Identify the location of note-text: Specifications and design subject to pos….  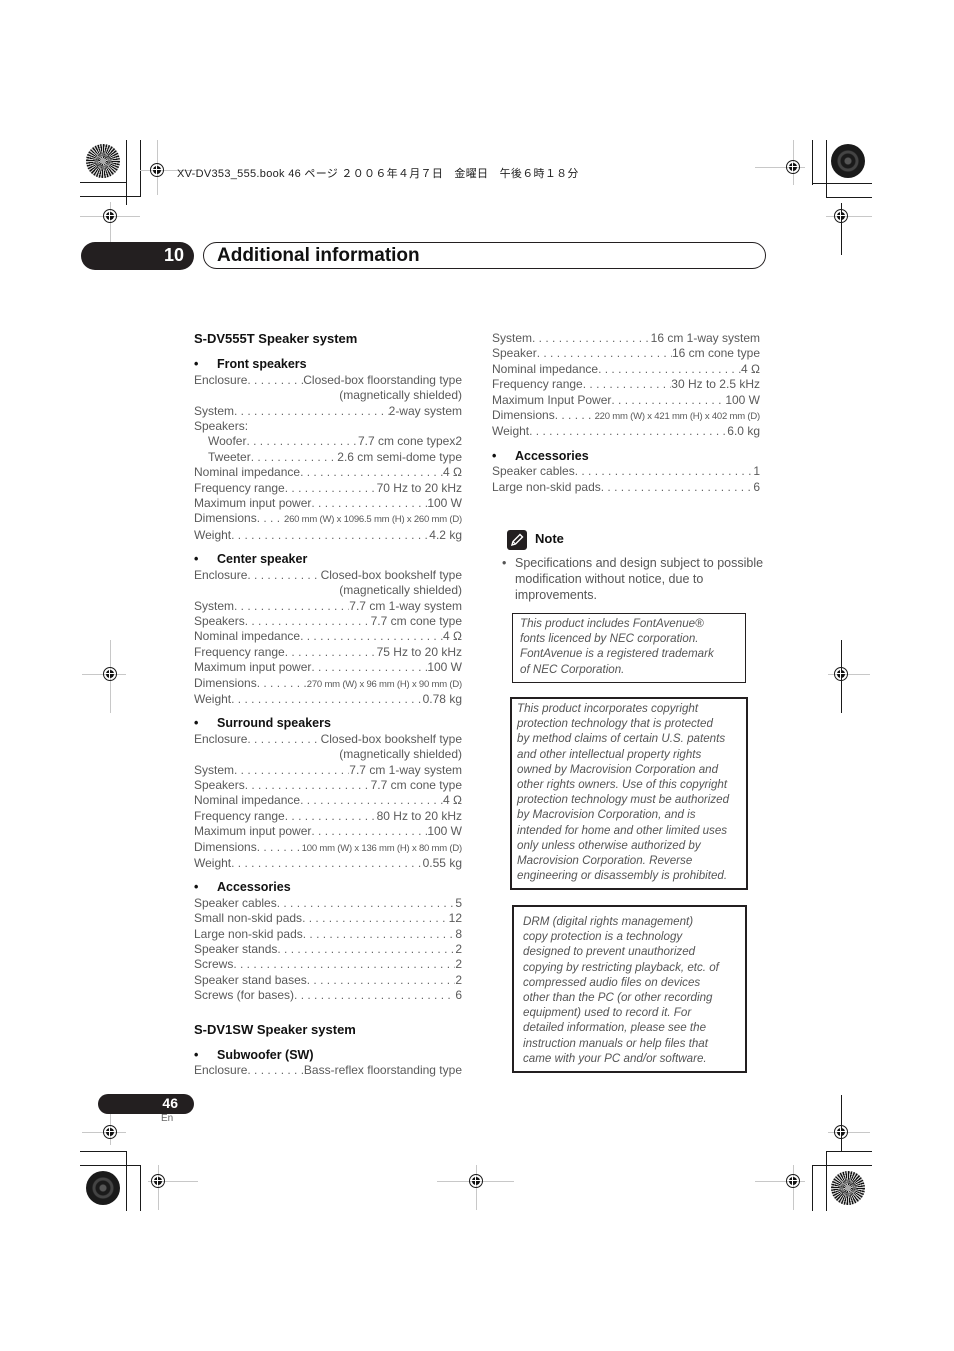
(639, 579).